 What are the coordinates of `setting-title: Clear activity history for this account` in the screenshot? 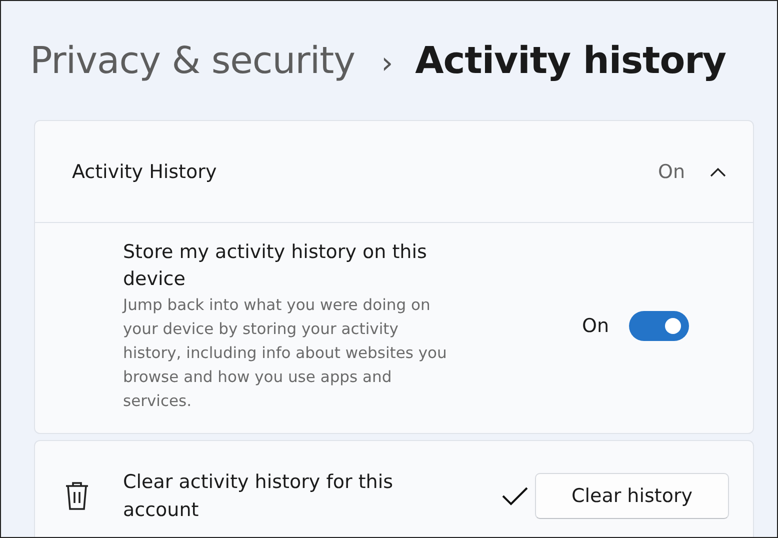 It's located at (258, 496).